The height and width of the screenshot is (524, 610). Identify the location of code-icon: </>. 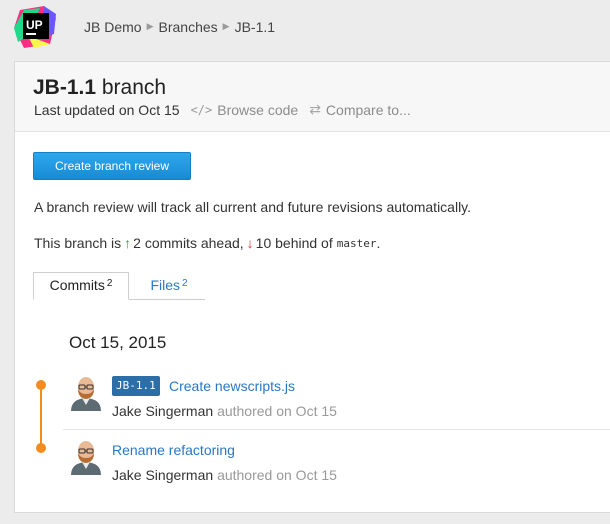
(201, 110).